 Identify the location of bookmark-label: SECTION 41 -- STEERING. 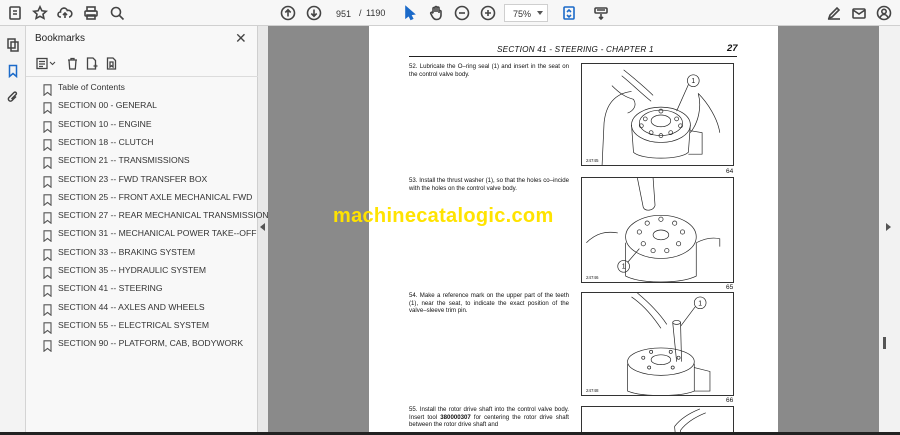
(110, 288).